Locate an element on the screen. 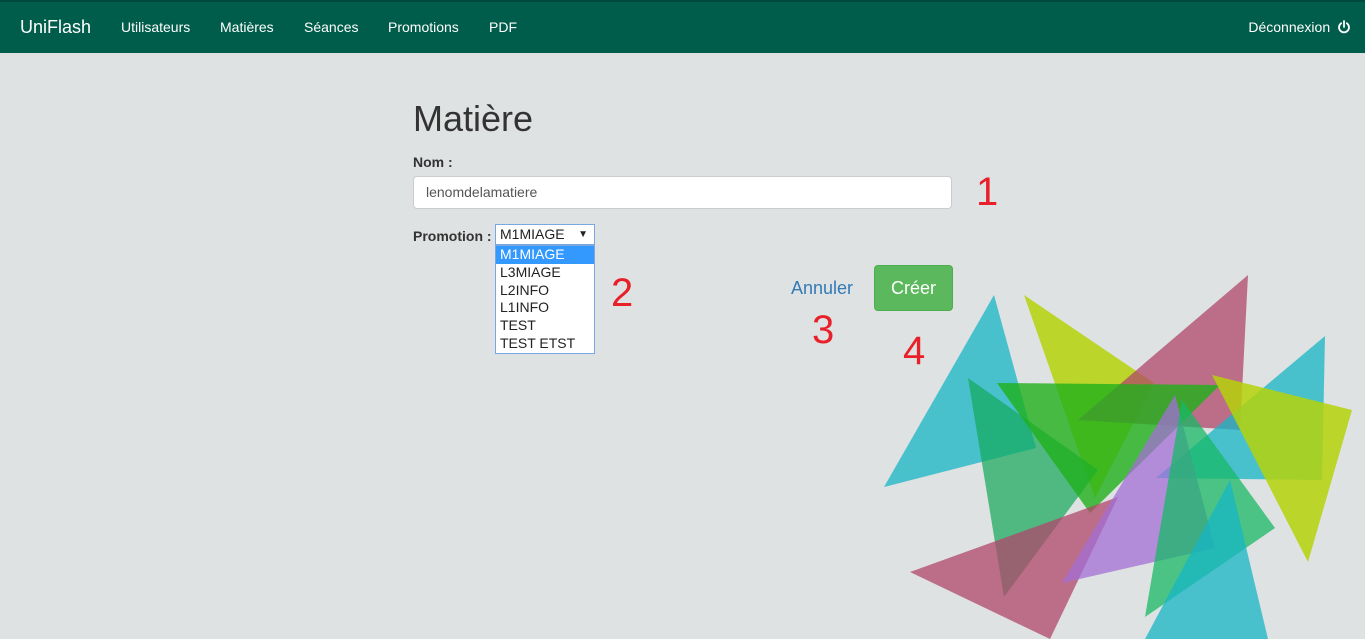 This screenshot has width=1365, height=639. nav-item-utilisateurs: Utilisateurs is located at coordinates (155, 27).